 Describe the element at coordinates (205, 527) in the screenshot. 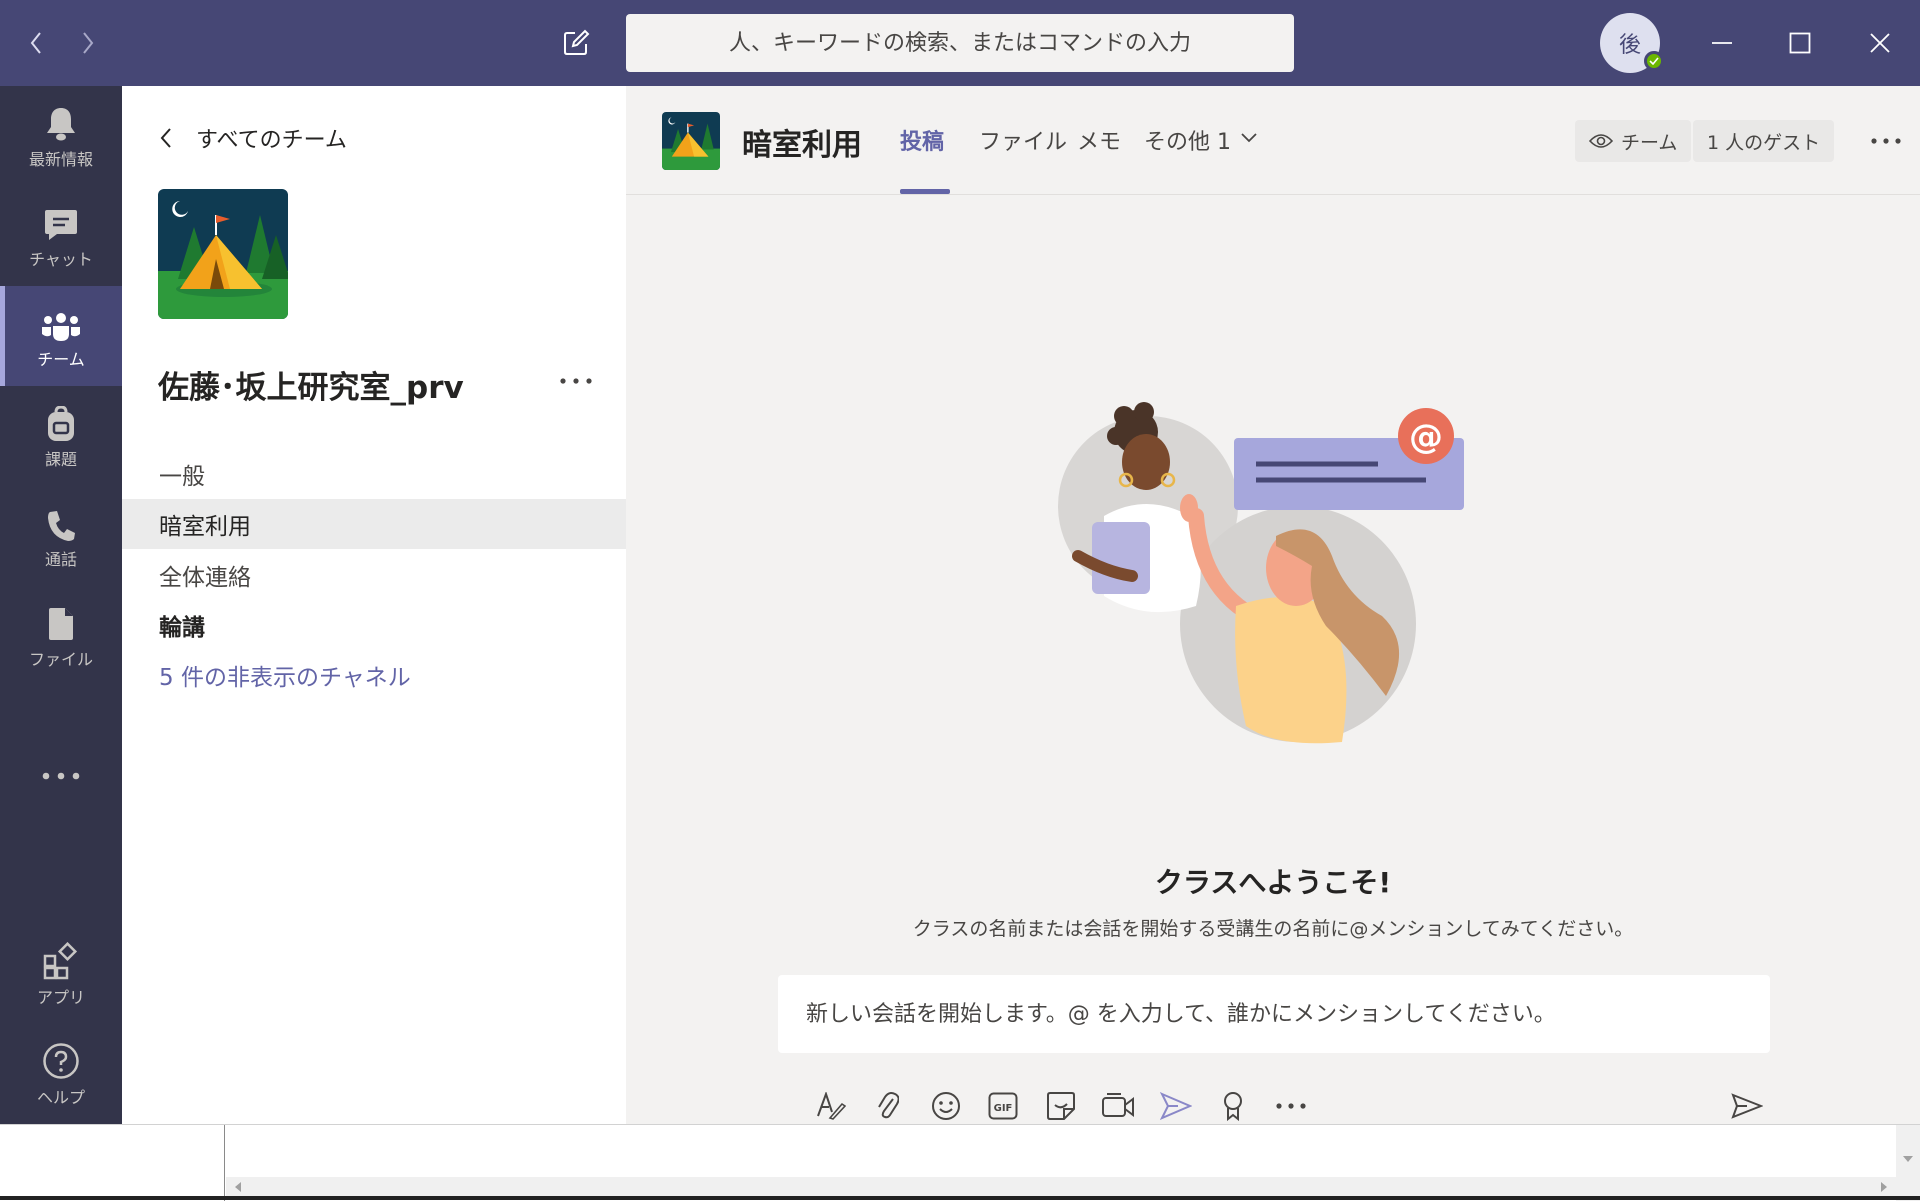

I see `channel-label: 暗室利用` at that location.